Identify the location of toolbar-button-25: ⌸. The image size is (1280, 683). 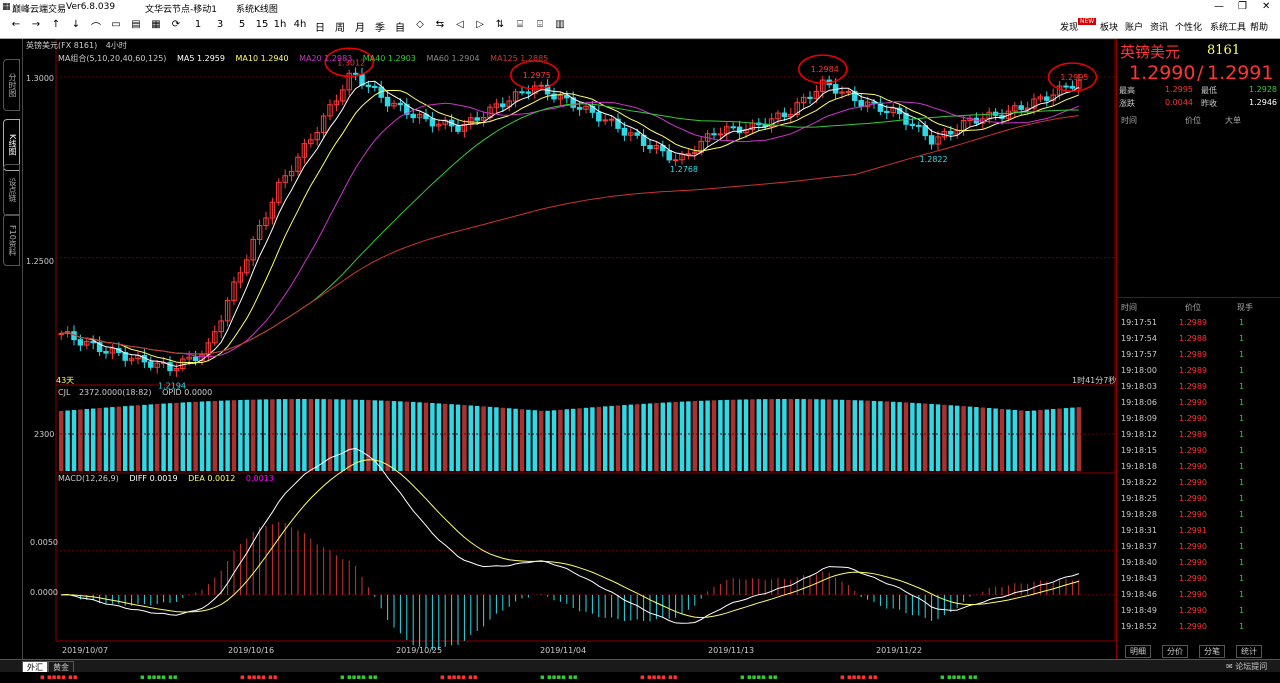
(520, 24).